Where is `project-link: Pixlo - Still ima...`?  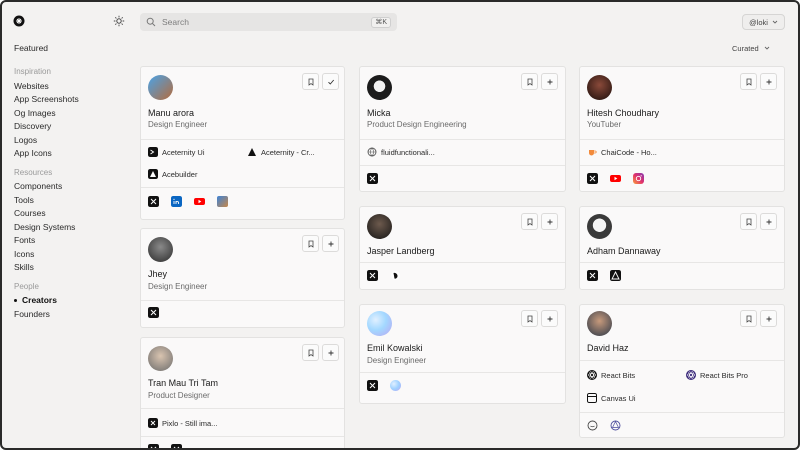 project-link: Pixlo - Still ima... is located at coordinates (182, 423).